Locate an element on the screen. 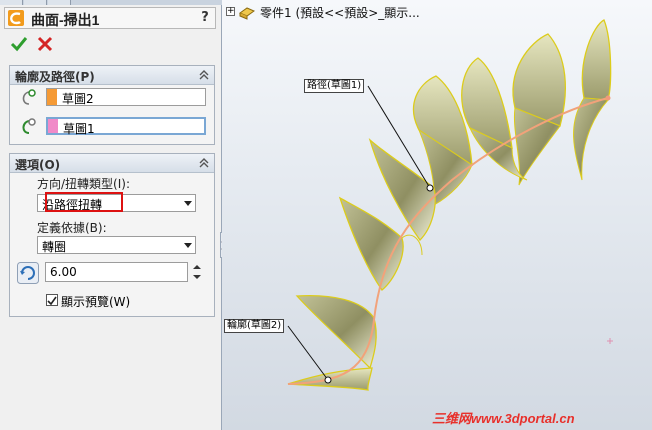 The width and height of the screenshot is (652, 430). path-sketch-icon is located at coordinates (29, 126).